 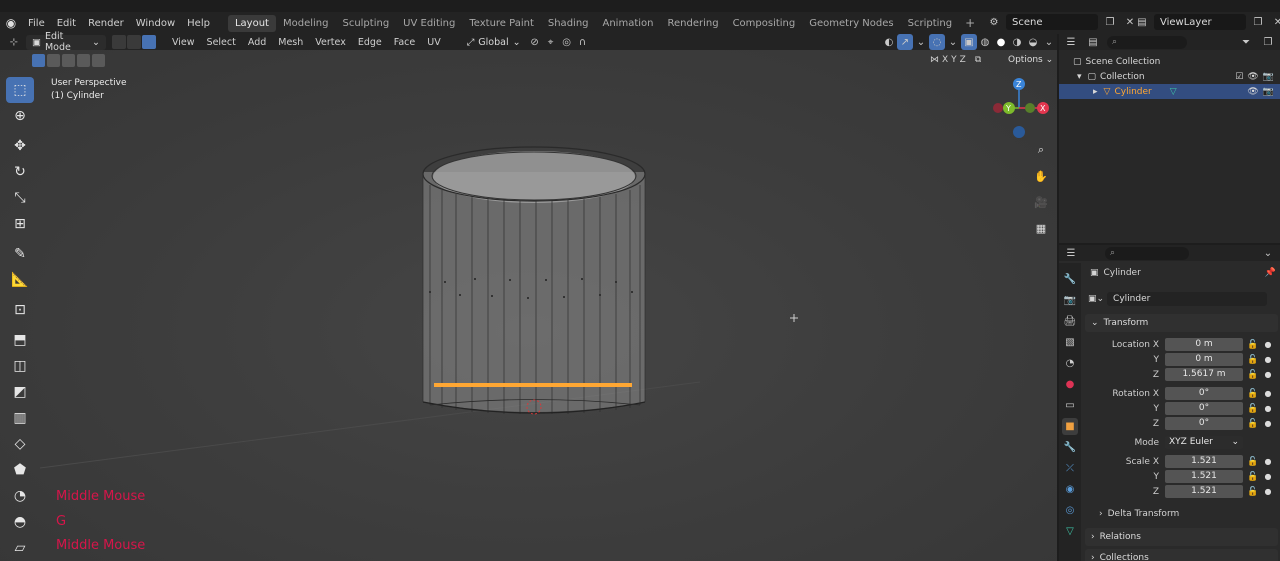 I want to click on data-tab-icon: ▽, so click(x=1070, y=531).